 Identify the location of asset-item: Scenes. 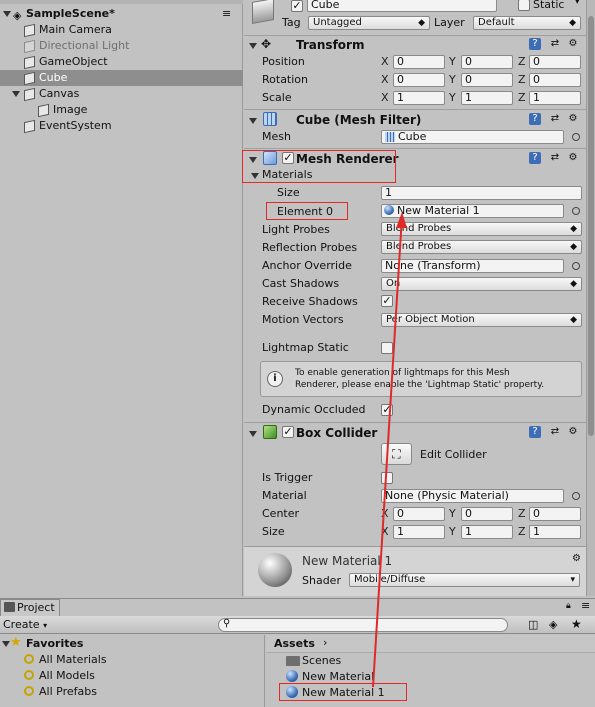
(321, 660).